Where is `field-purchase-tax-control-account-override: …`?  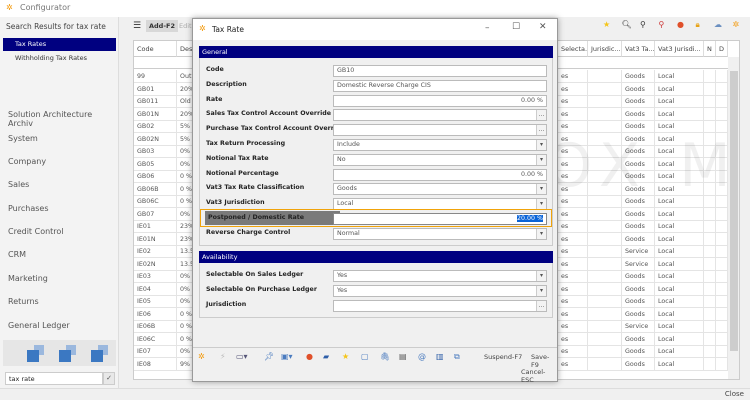 field-purchase-tax-control-account-override: … is located at coordinates (440, 130).